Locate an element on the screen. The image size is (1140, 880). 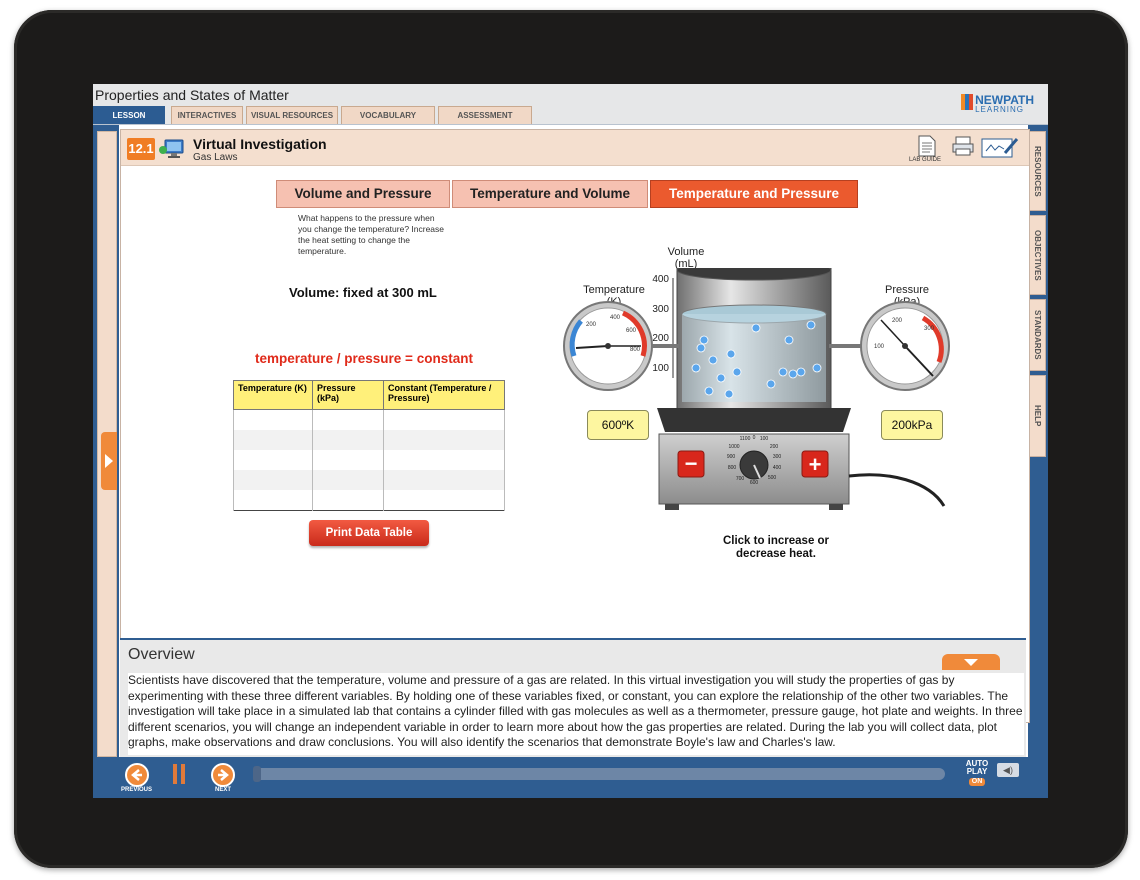
tab-visual-resources: VISUAL RESOURCES is located at coordinates (292, 115).